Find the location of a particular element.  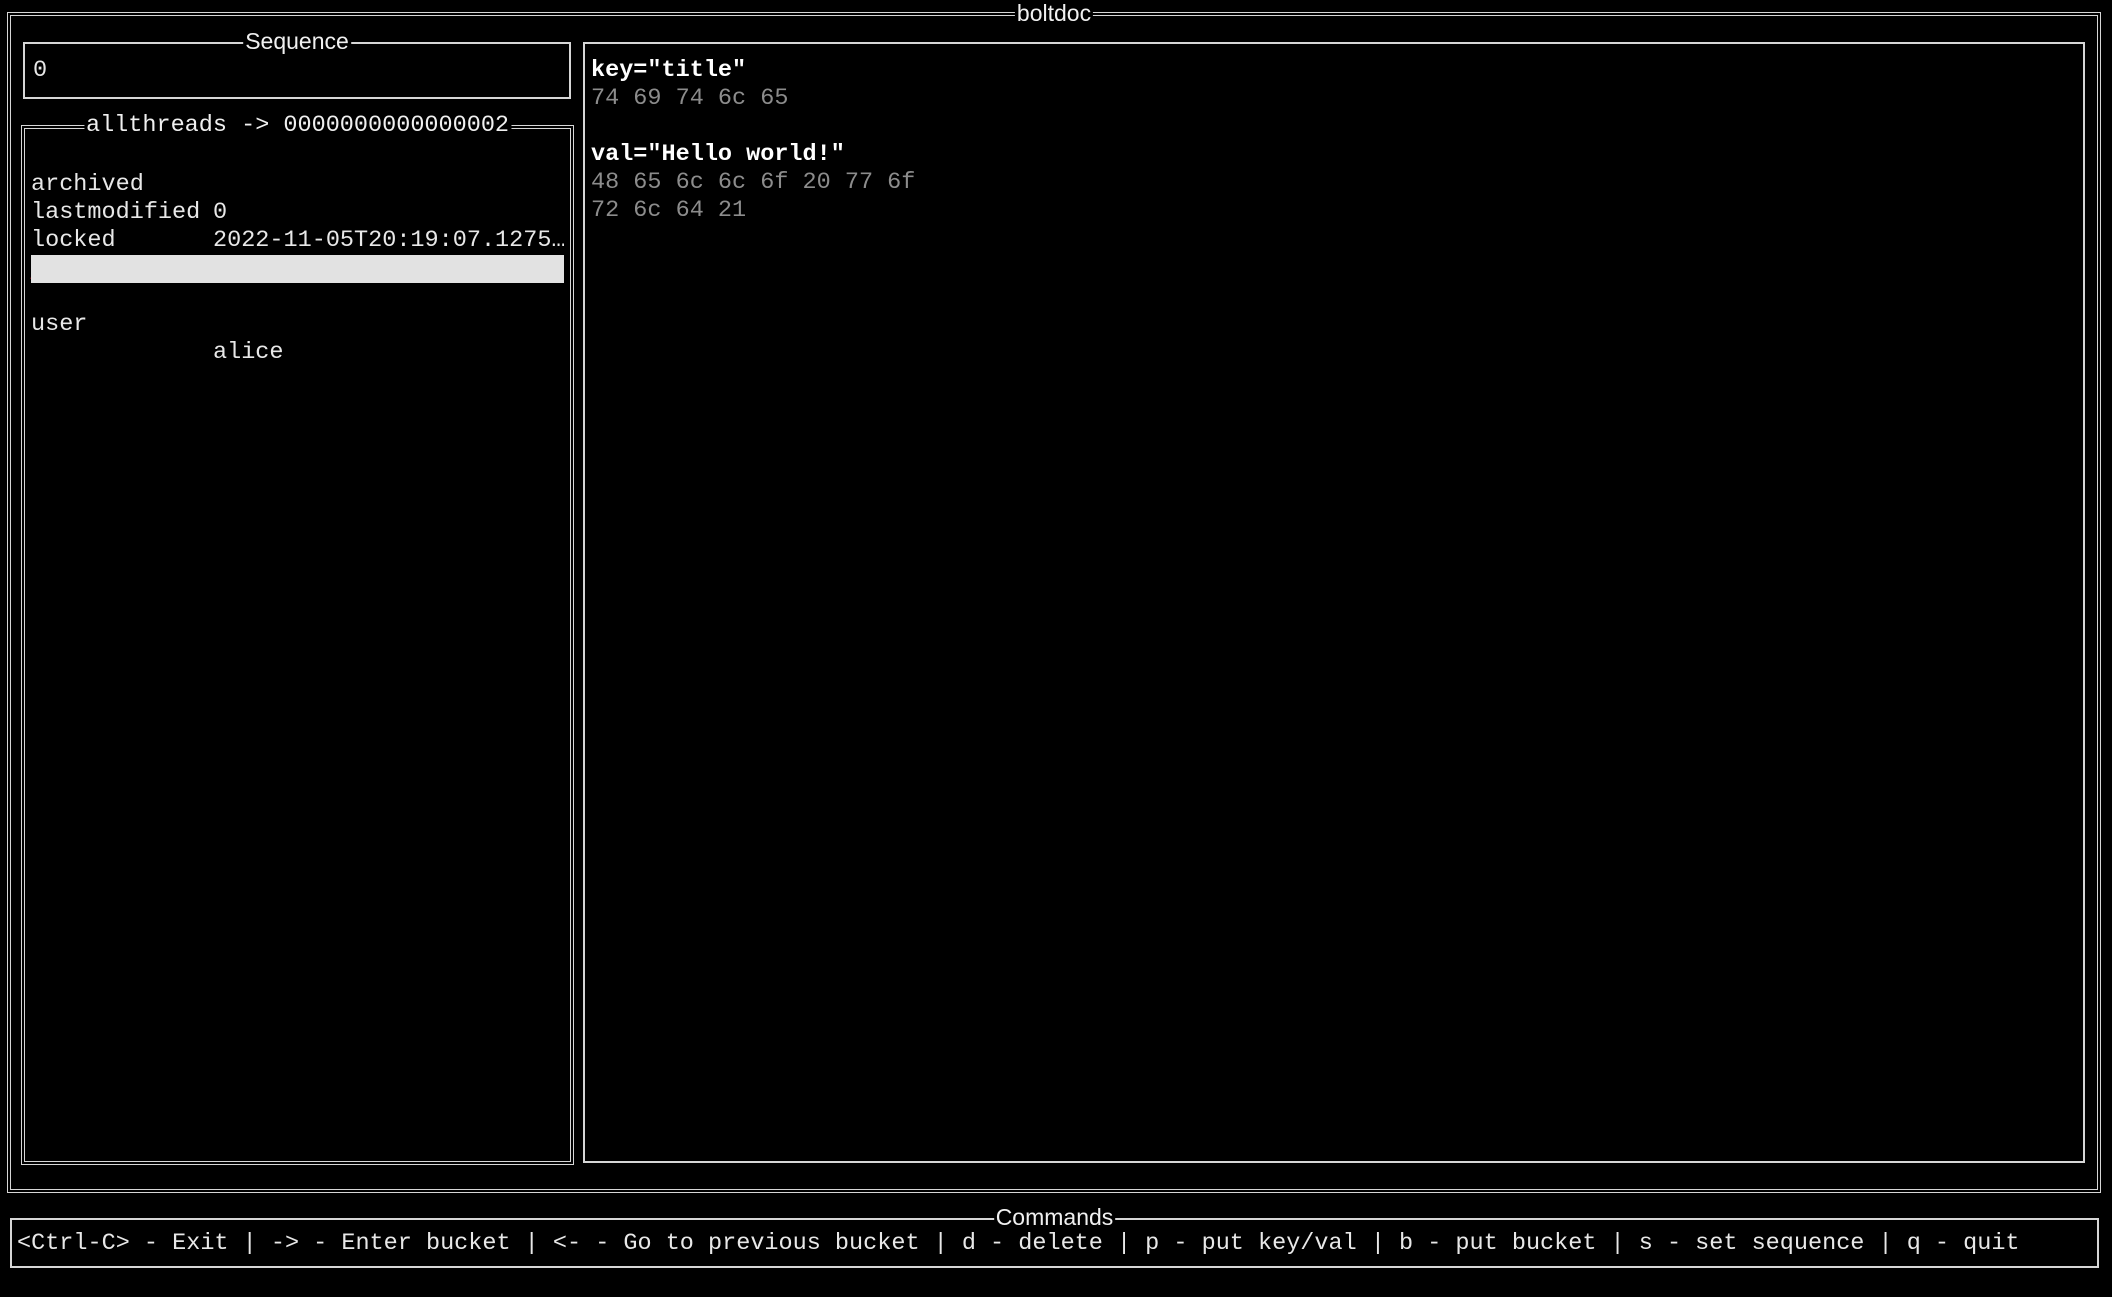

list-item-locked: locked 0 is located at coordinates (297, 240).